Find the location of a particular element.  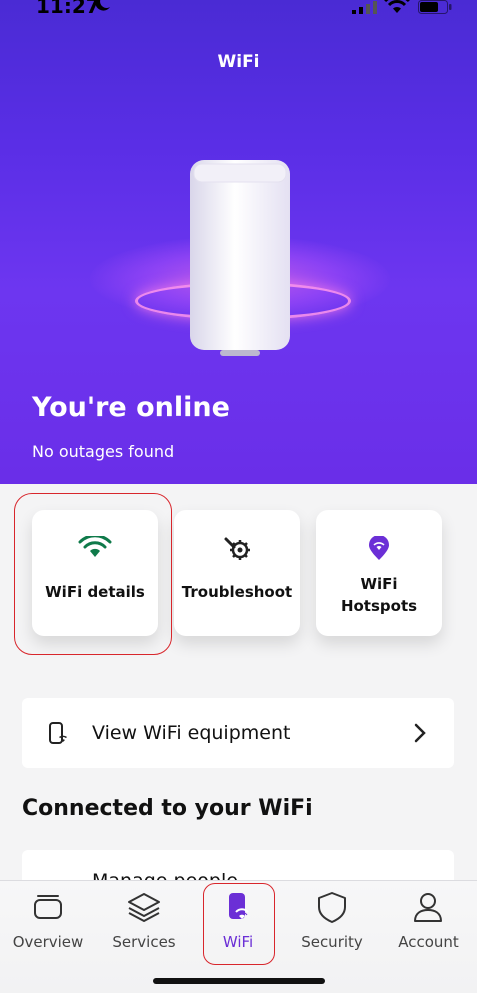

signal-icon is located at coordinates (364, 7).